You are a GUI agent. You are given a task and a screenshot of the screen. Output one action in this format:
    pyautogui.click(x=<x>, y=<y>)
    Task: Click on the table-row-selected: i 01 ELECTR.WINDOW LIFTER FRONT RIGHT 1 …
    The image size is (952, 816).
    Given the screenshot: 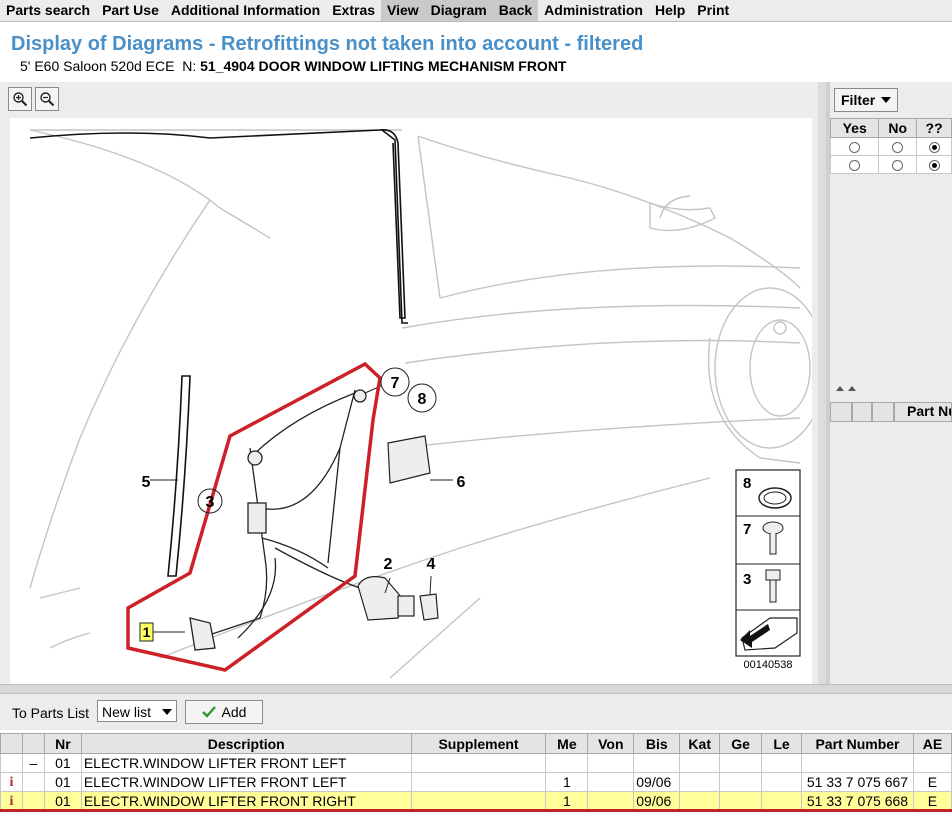 What is the action you would take?
    pyautogui.click(x=476, y=801)
    